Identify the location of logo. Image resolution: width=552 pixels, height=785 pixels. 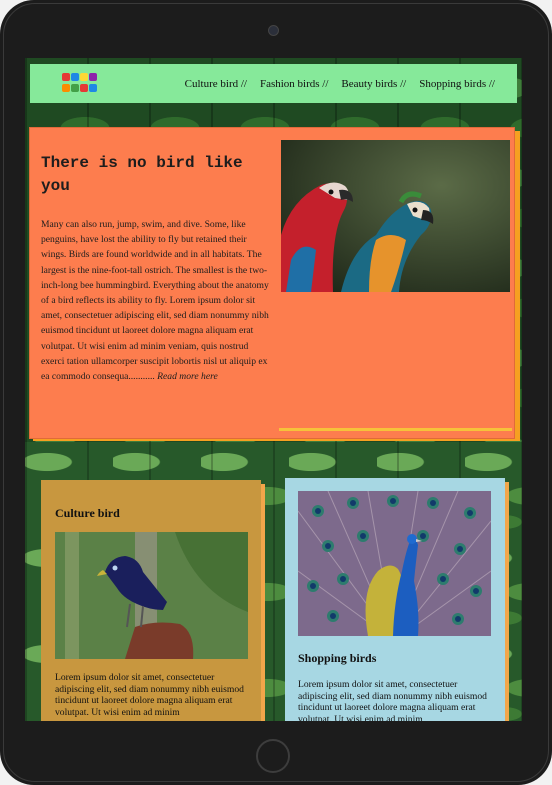
(80, 84).